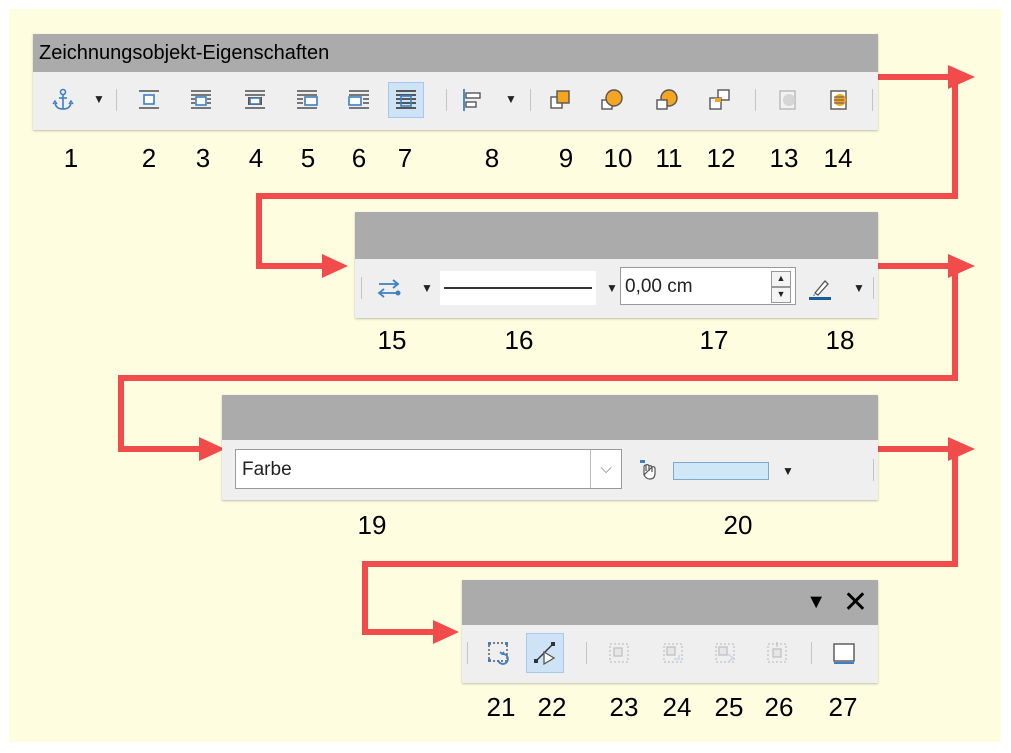 Image resolution: width=1011 pixels, height=753 pixels. I want to click on callout-25: 25, so click(729, 707).